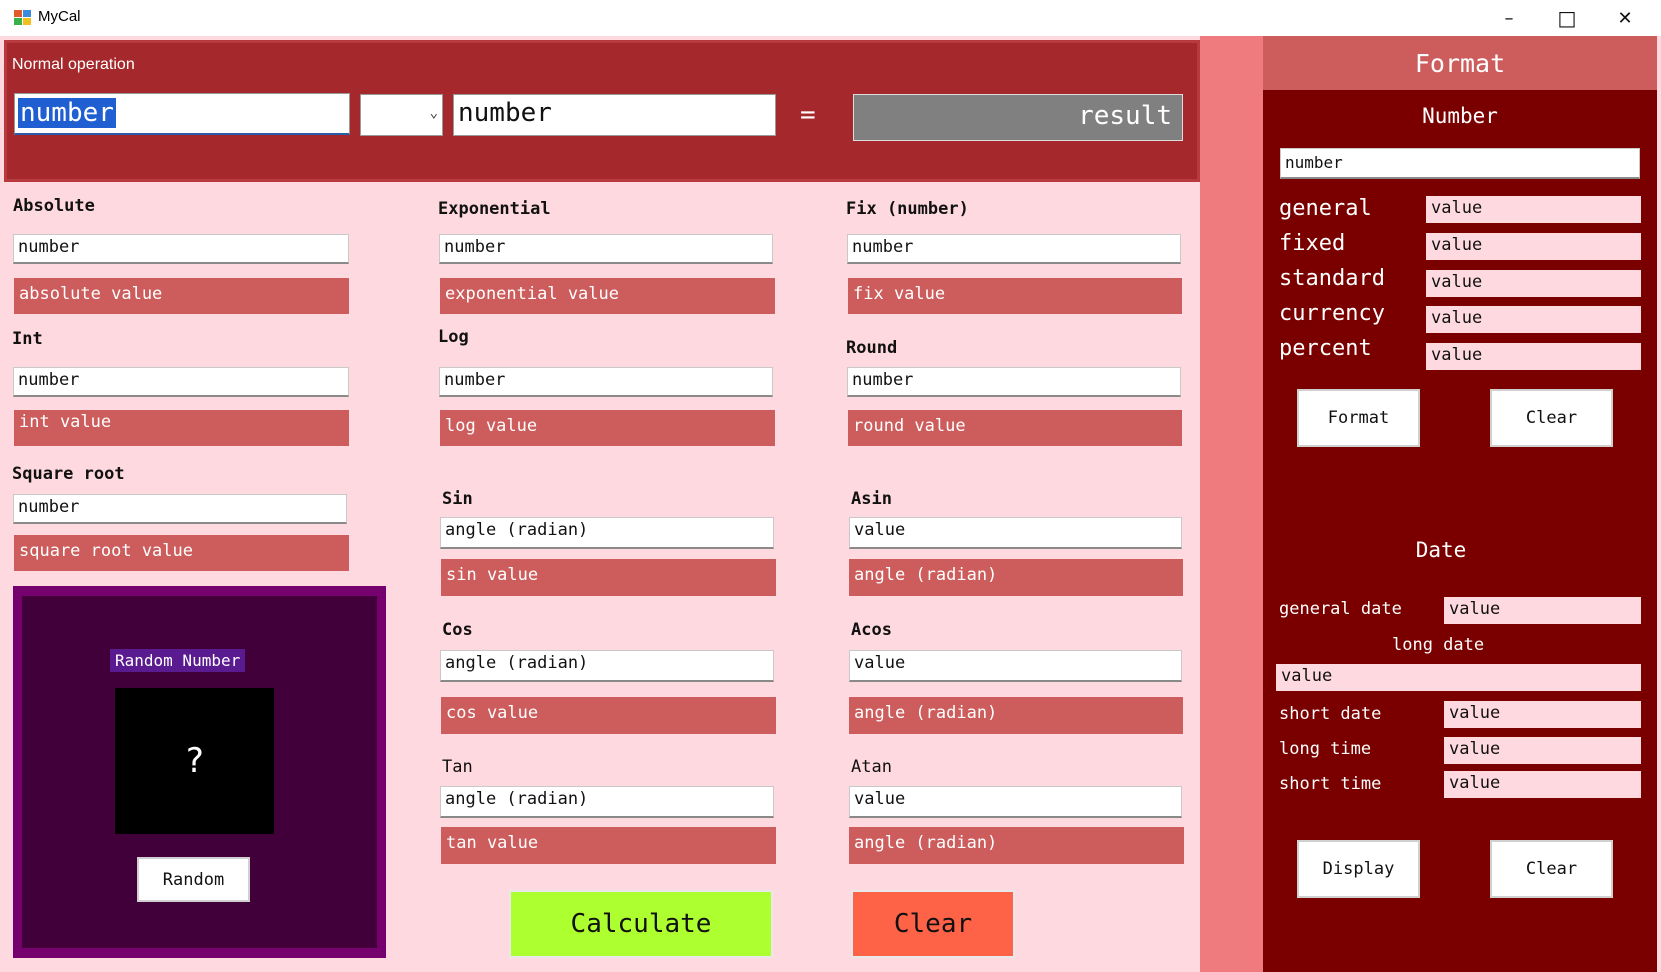 The width and height of the screenshot is (1661, 972). What do you see at coordinates (1015, 666) in the screenshot?
I see `acos-input: value` at bounding box center [1015, 666].